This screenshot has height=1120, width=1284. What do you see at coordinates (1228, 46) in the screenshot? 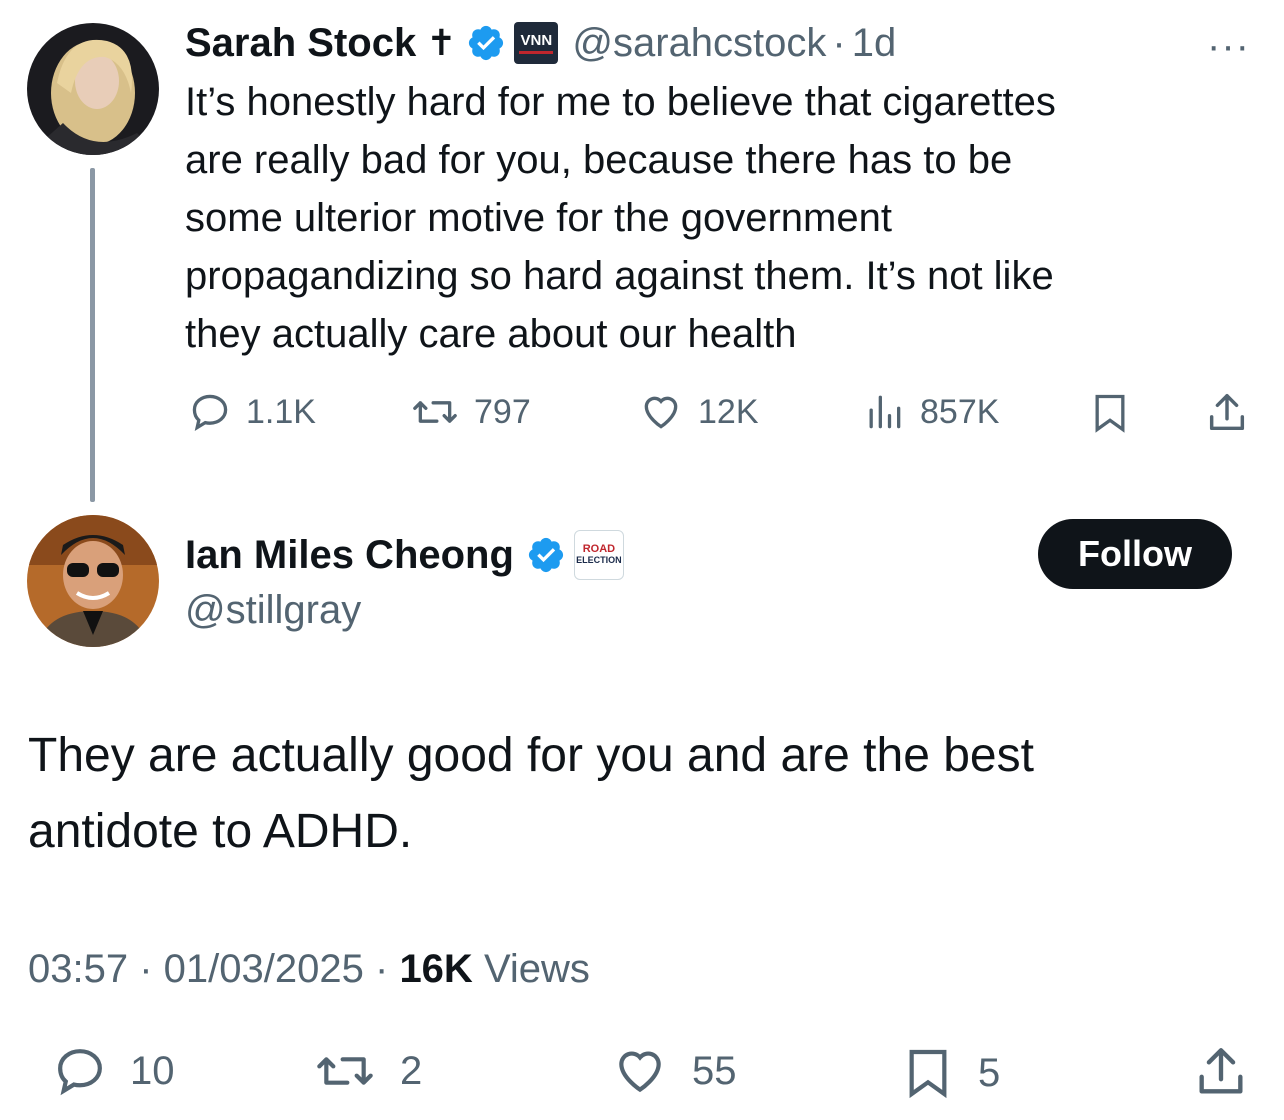
I see `more-options-icon: ···` at bounding box center [1228, 46].